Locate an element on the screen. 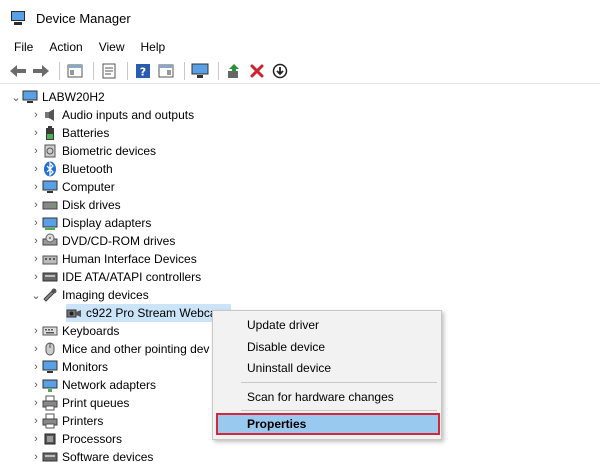 Image resolution: width=600 pixels, height=462 pixels. tree-item-printers: › Printers is located at coordinates (66, 421).